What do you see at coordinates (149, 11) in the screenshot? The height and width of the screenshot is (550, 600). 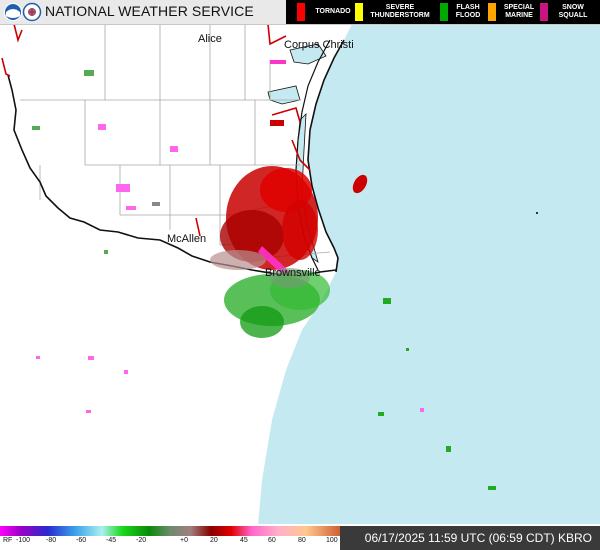 I see `agency-title: NATIONAL WEATHER SERVICE` at bounding box center [149, 11].